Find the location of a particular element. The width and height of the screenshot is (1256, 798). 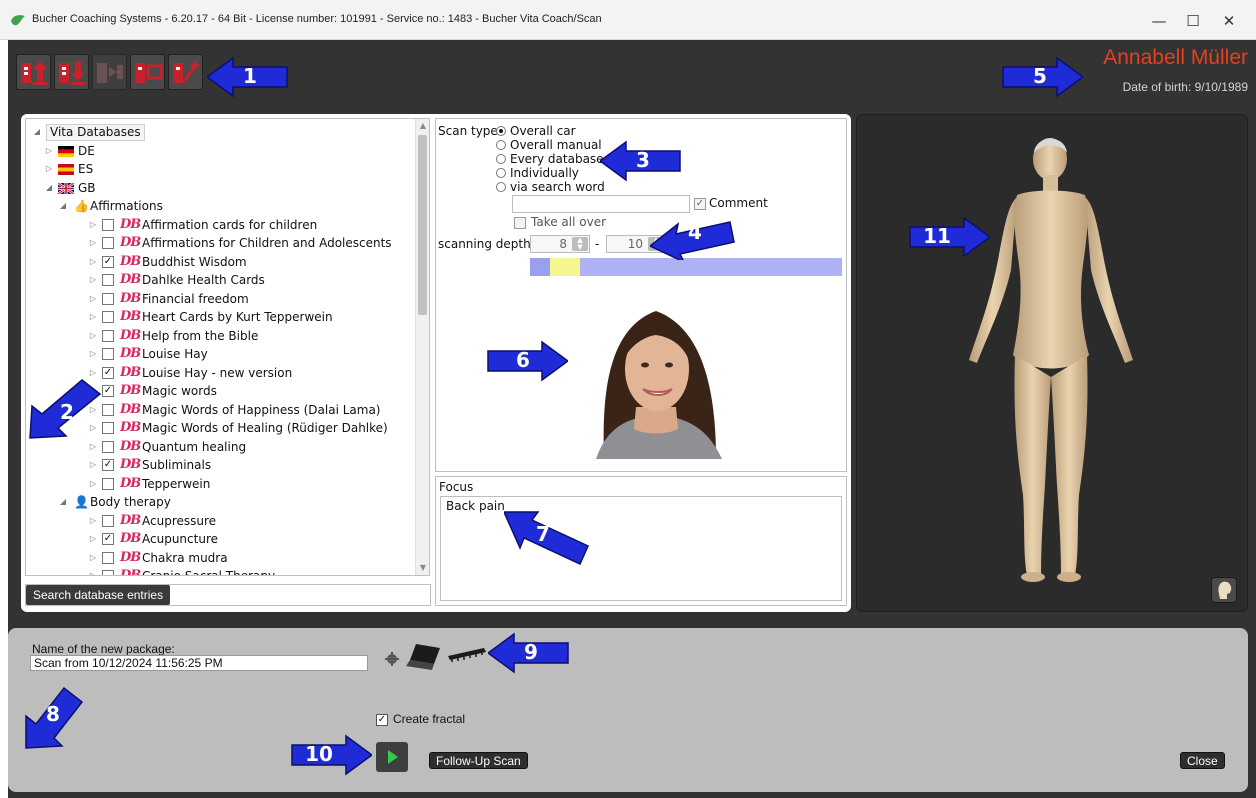

radio-overall-car: Overall car is located at coordinates (536, 131).